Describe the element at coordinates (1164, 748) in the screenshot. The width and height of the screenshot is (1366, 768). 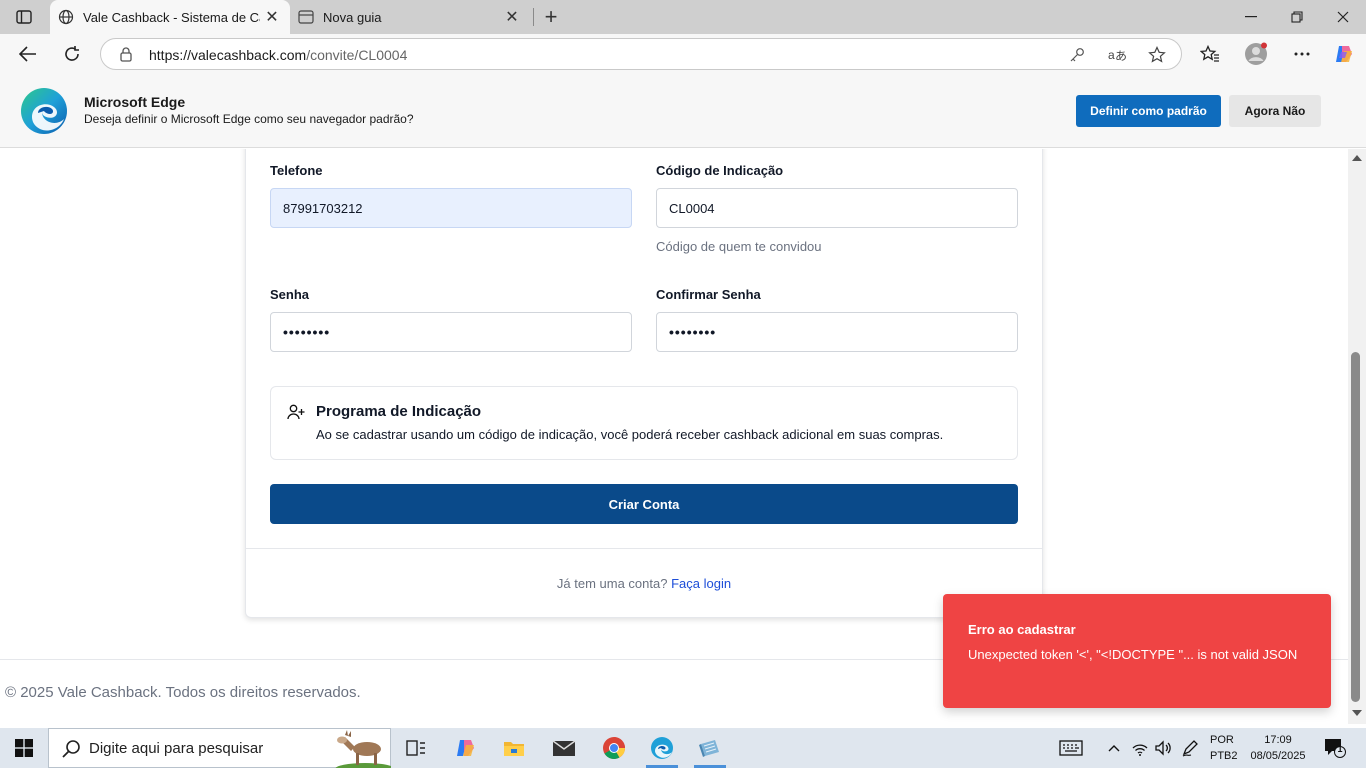
I see `volume-icon` at that location.